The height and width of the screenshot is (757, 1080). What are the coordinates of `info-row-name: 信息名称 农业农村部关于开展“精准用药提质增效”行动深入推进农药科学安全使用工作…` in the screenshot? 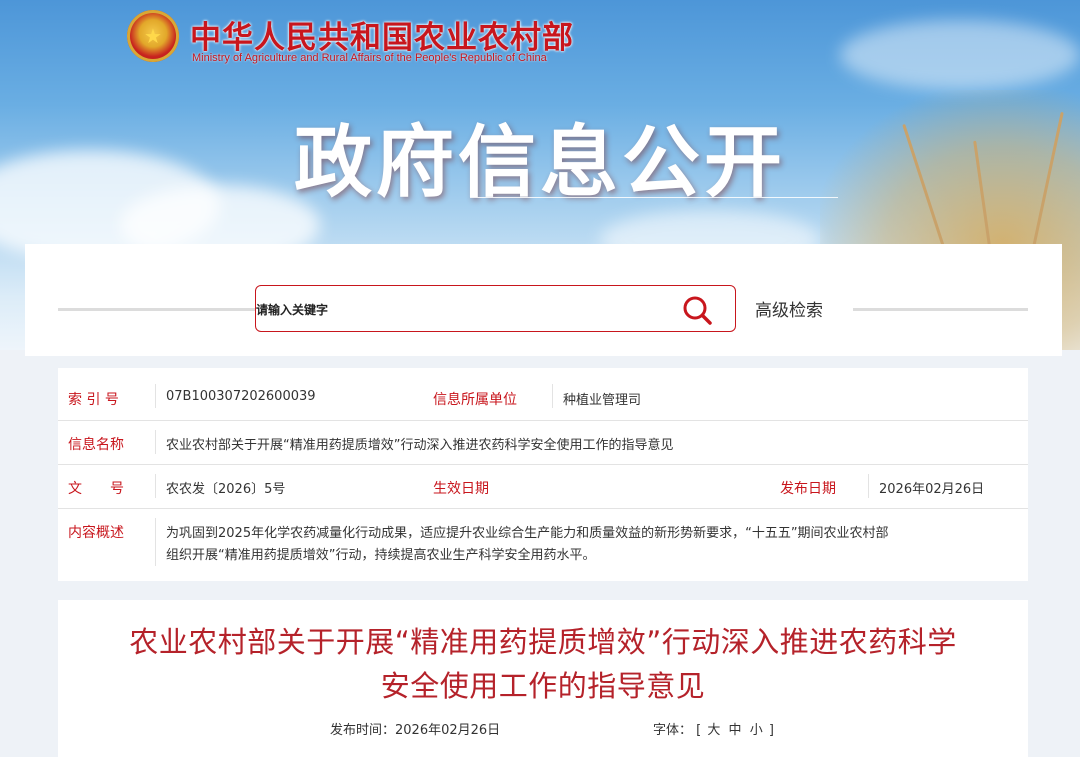 It's located at (543, 442).